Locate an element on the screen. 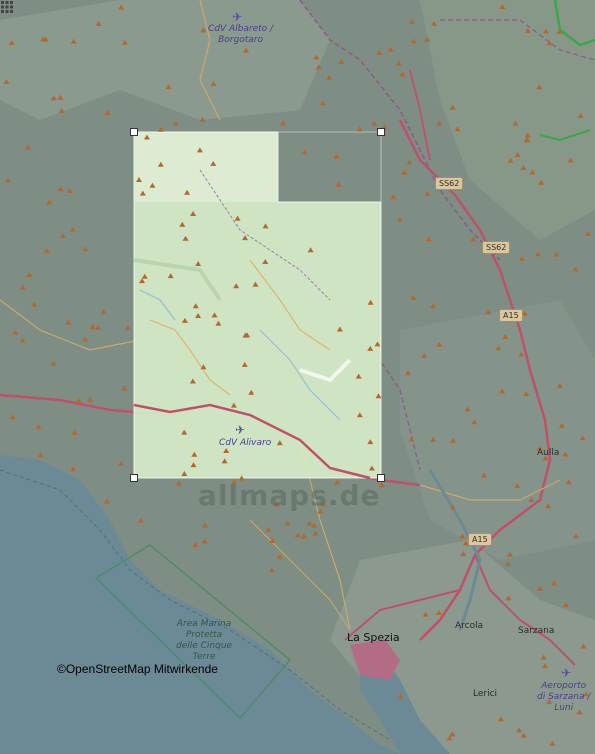 The width and height of the screenshot is (595, 754). place-label-aulla: Aulla is located at coordinates (548, 453).